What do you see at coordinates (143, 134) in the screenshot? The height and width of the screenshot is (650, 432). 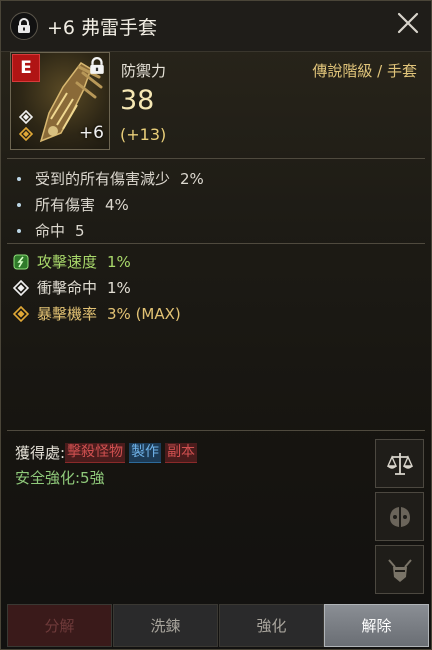 I see `defense-bonus: (+13)` at bounding box center [143, 134].